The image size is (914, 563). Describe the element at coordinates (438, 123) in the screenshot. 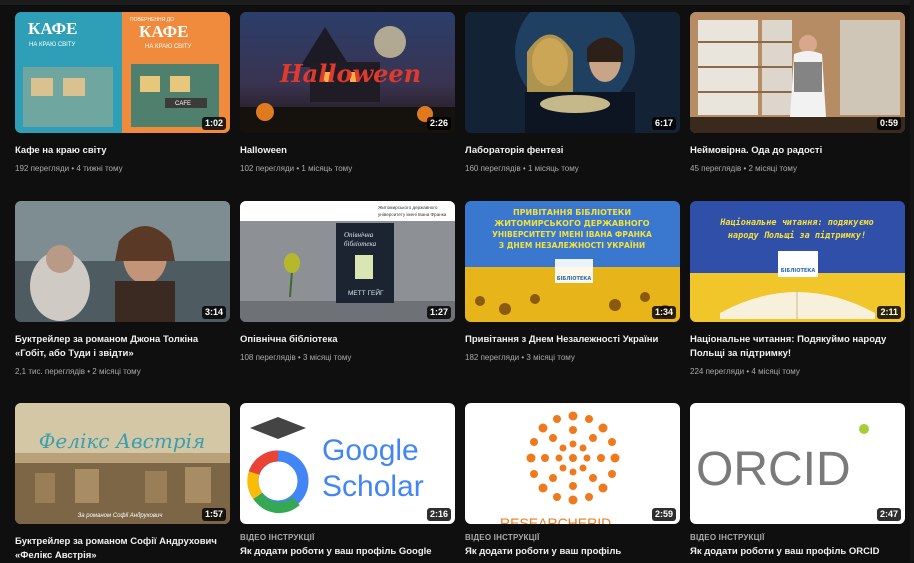

I see `duration-badge: 2:26` at that location.